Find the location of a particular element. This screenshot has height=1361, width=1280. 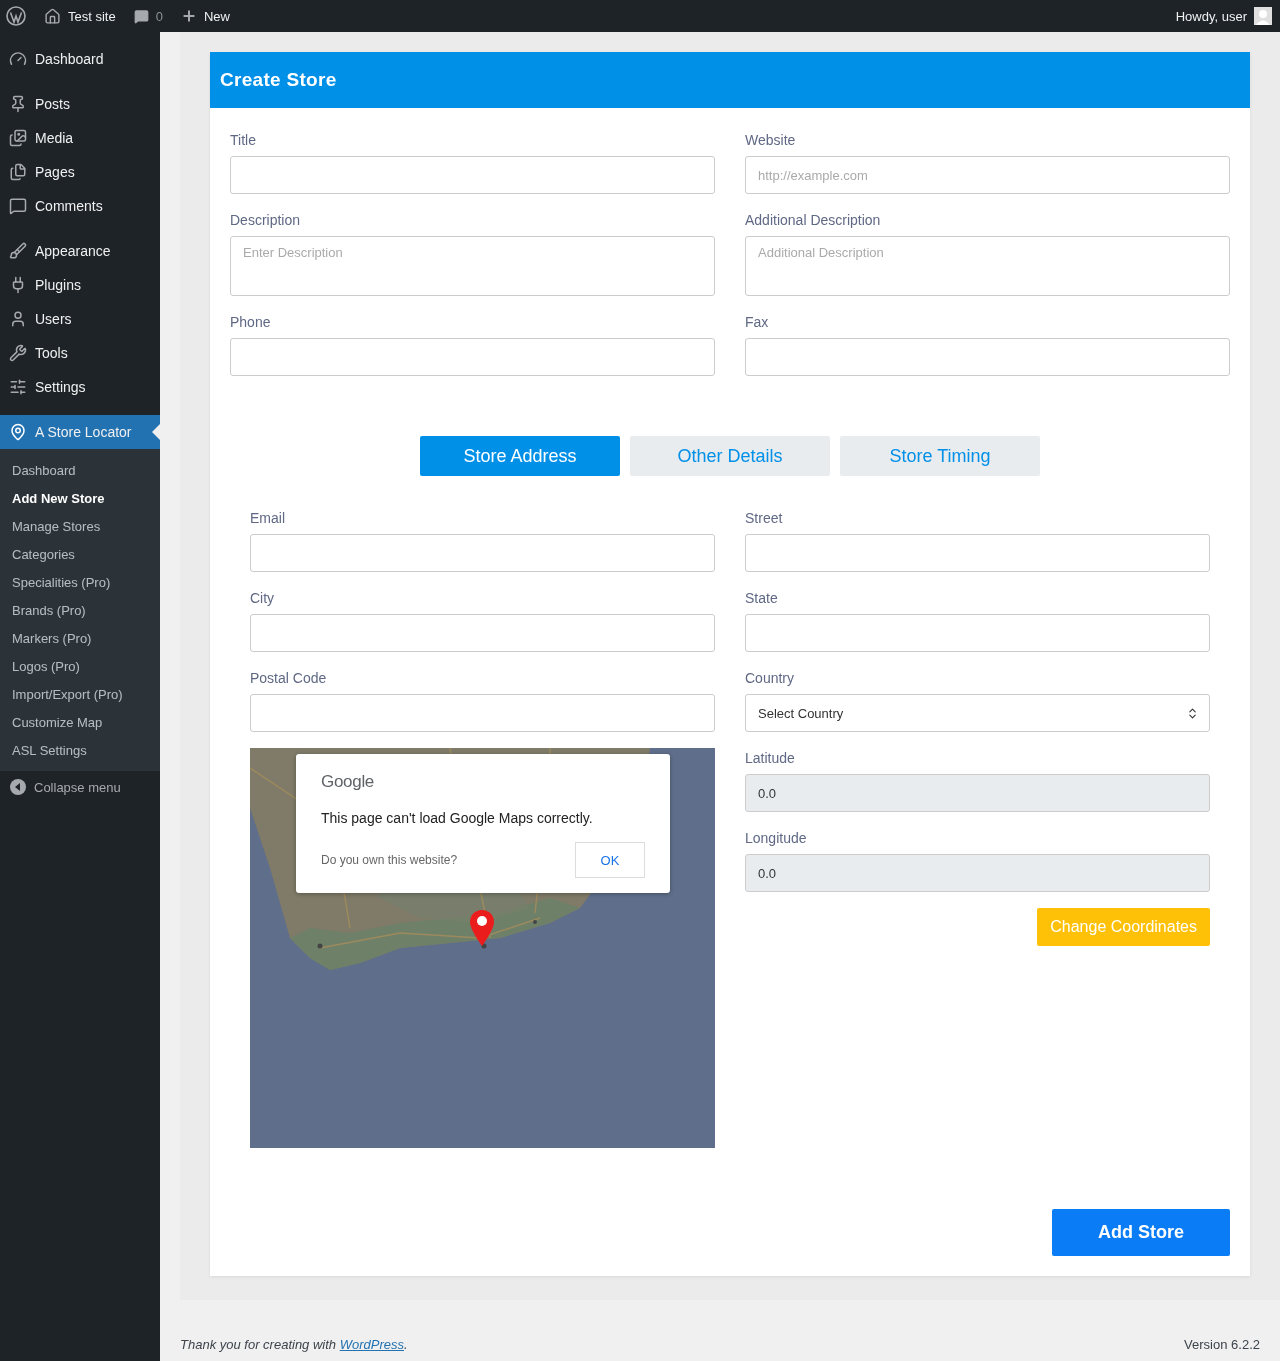

submenu-item: Logos (Pro) is located at coordinates (80, 666).